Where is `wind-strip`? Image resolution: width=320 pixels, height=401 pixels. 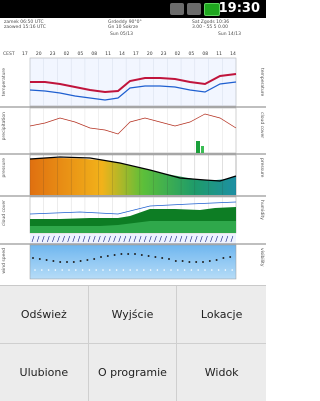
wind-strip is located at coordinates (133, 239).